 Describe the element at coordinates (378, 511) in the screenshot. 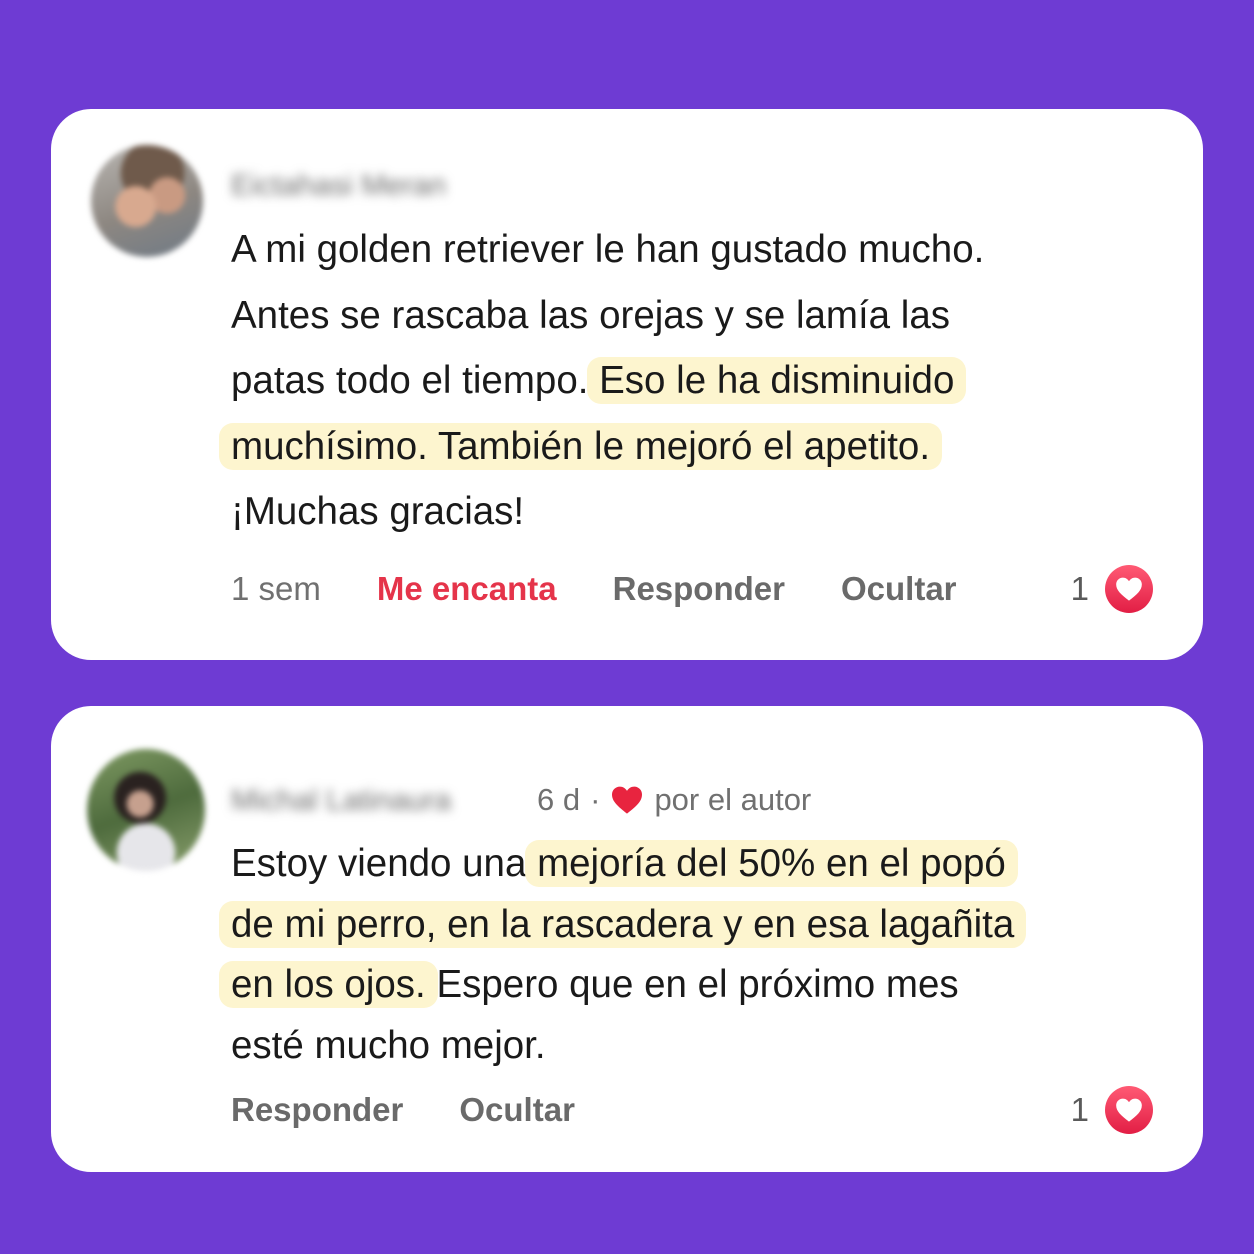

I see `comment-text-segment: ¡Muchas gracias!` at that location.